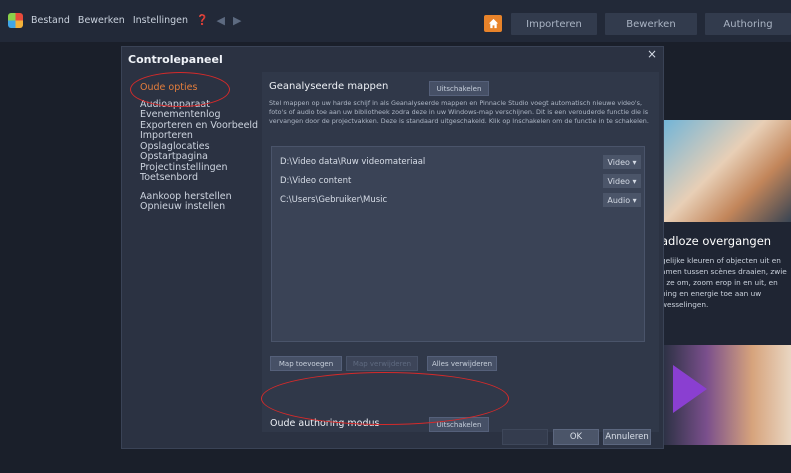  What do you see at coordinates (329, 86) in the screenshot?
I see `watched-folders-title: Geanalyseerde mappen` at bounding box center [329, 86].